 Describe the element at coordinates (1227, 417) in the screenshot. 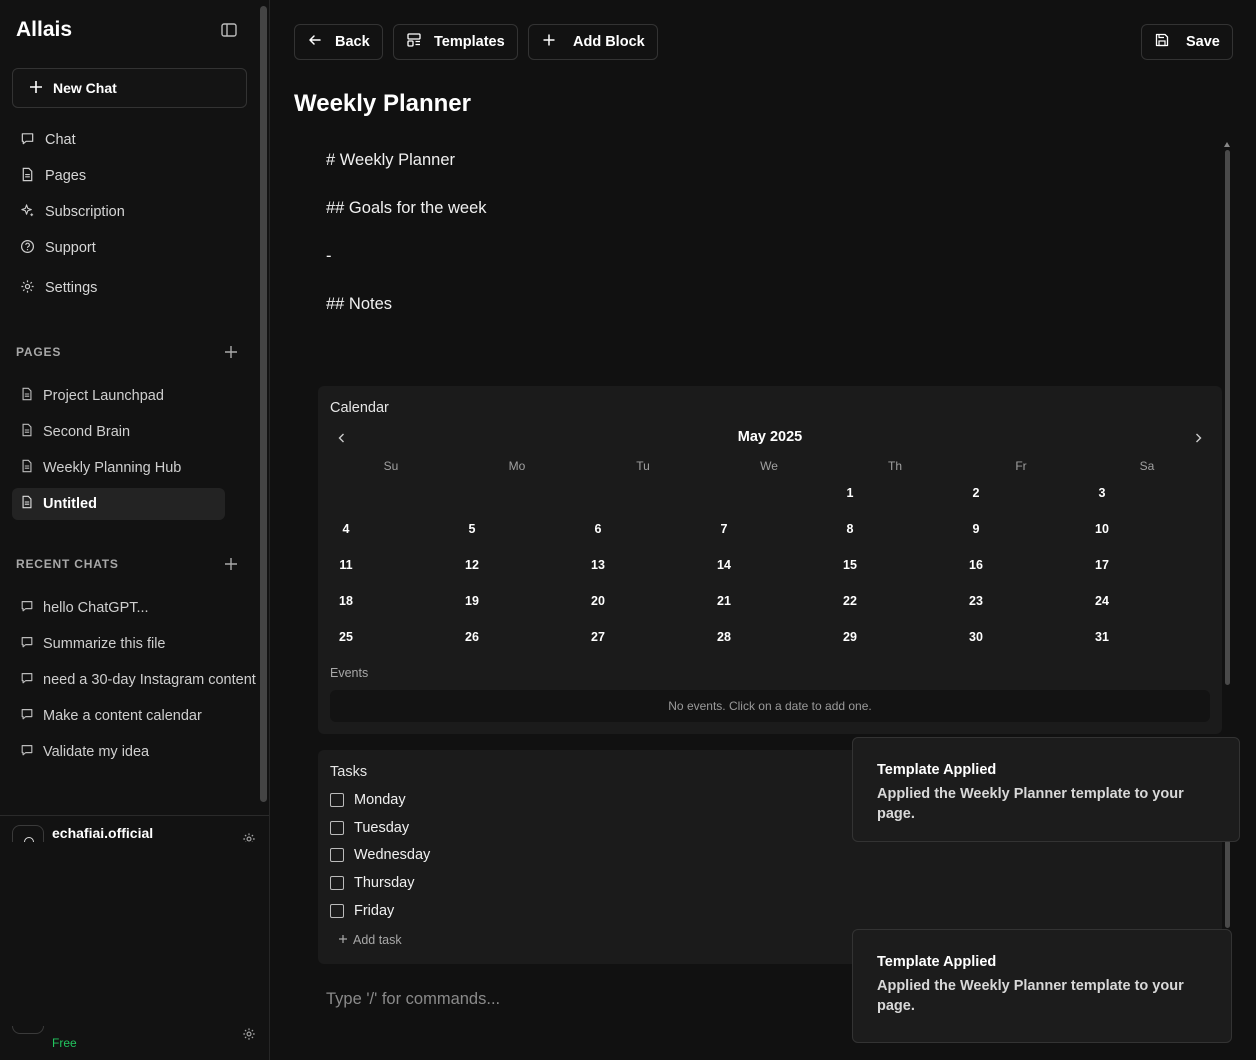

I see `editor-scrollbar` at that location.